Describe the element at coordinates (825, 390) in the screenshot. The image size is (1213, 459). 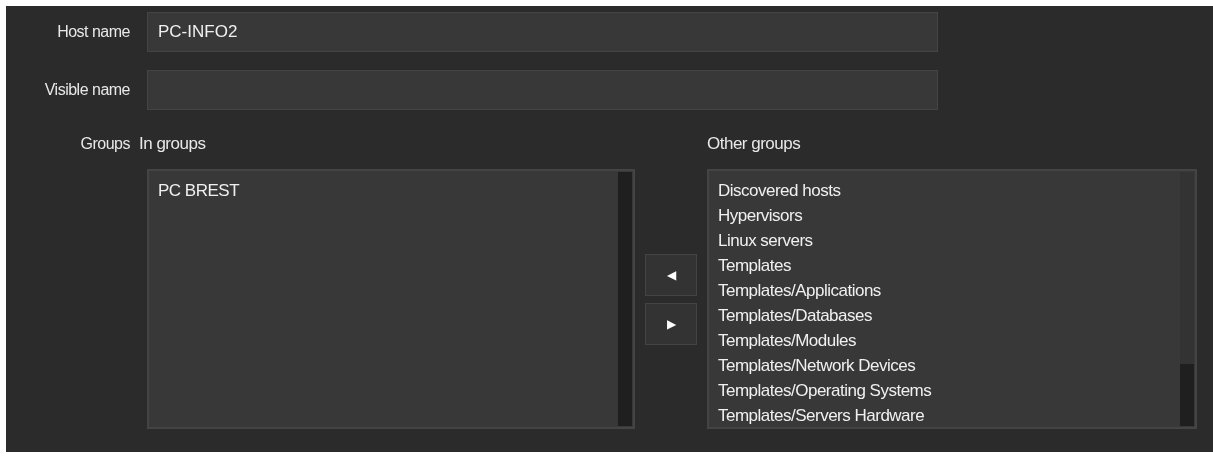
I see `list-item: Templates/Operating Systems` at that location.